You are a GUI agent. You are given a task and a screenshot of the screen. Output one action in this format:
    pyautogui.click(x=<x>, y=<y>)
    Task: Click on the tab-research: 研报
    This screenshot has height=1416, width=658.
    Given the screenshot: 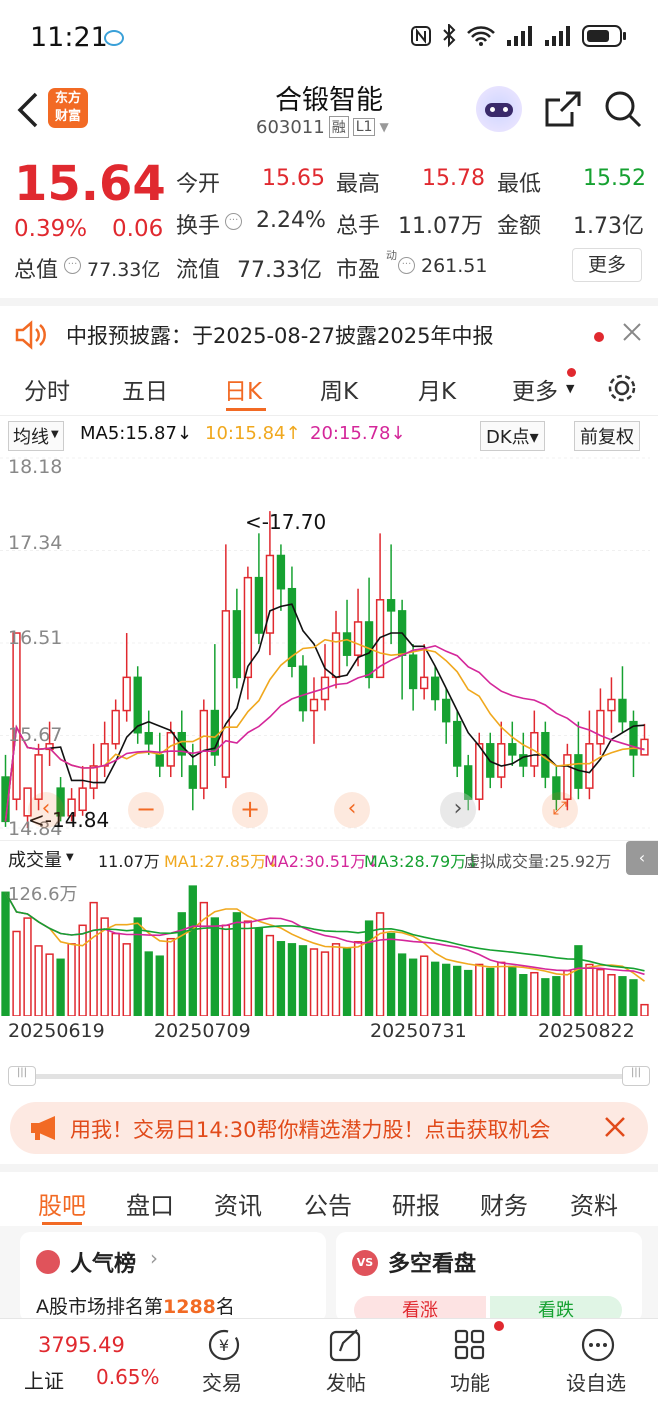 What is the action you would take?
    pyautogui.click(x=416, y=1203)
    